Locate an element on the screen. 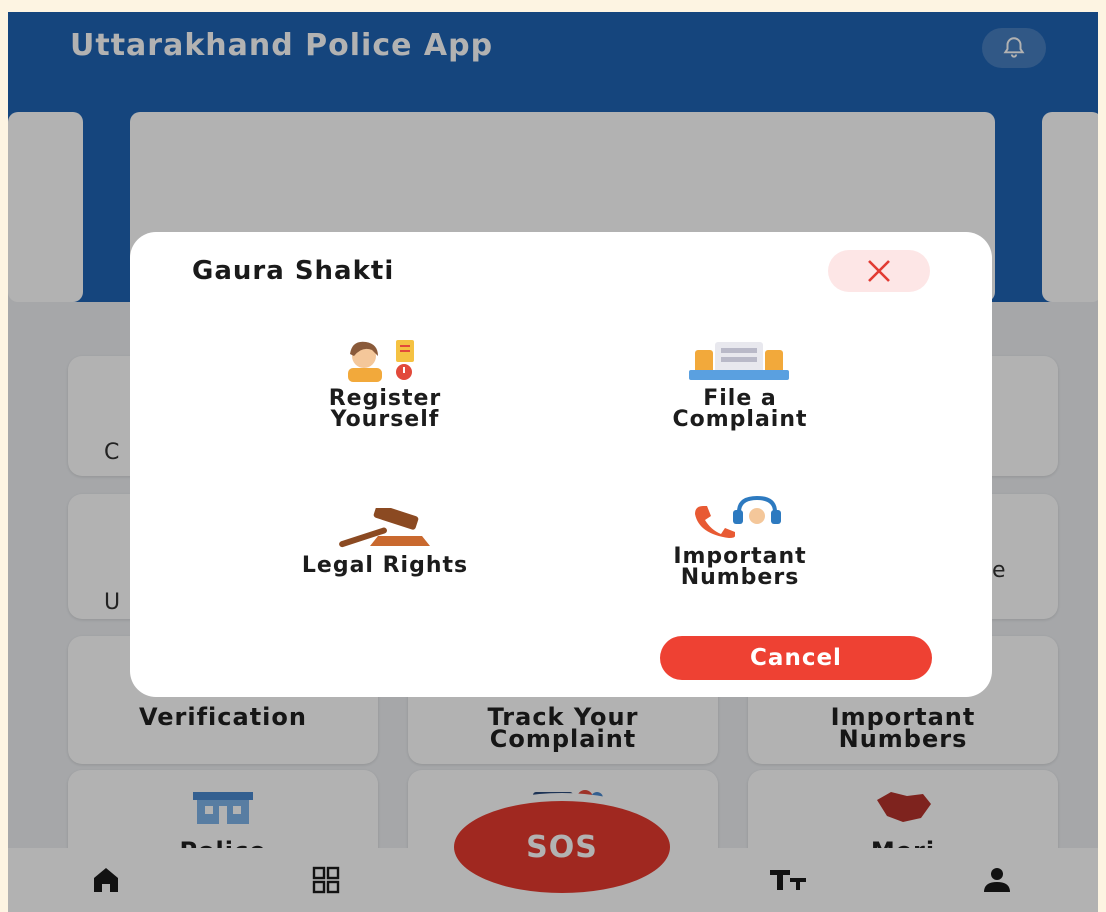 The width and height of the screenshot is (1106, 912). option-label: Complaint is located at coordinates (740, 419).